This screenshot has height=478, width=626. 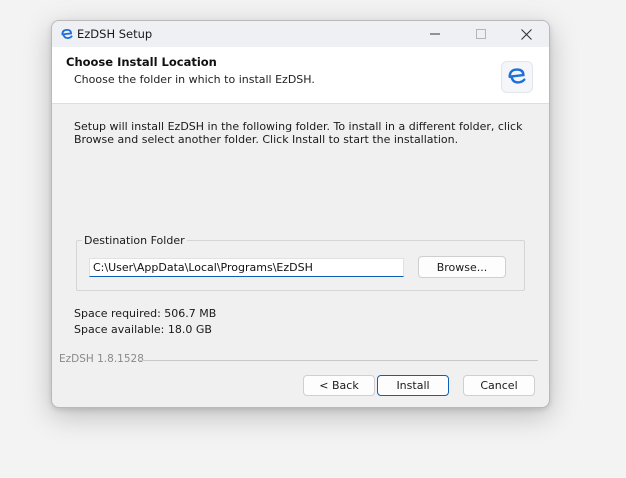 I want to click on header-logo, so click(x=517, y=77).